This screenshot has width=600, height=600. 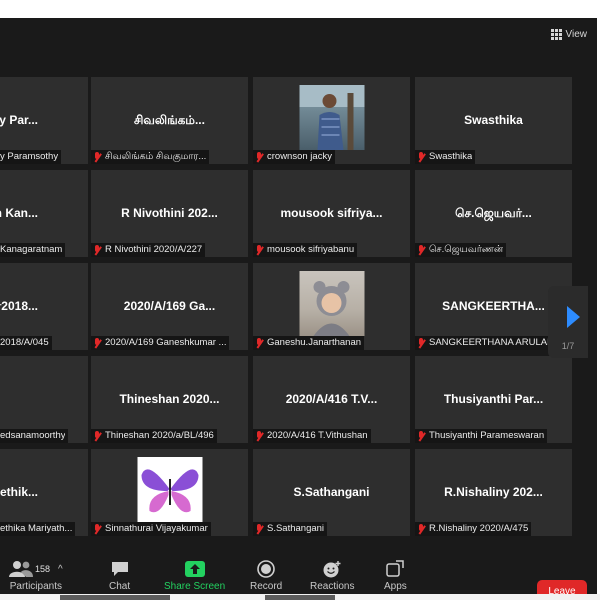 What do you see at coordinates (151, 529) in the screenshot?
I see `participant-name-label: Sinnathurai Vijayakumar` at bounding box center [151, 529].